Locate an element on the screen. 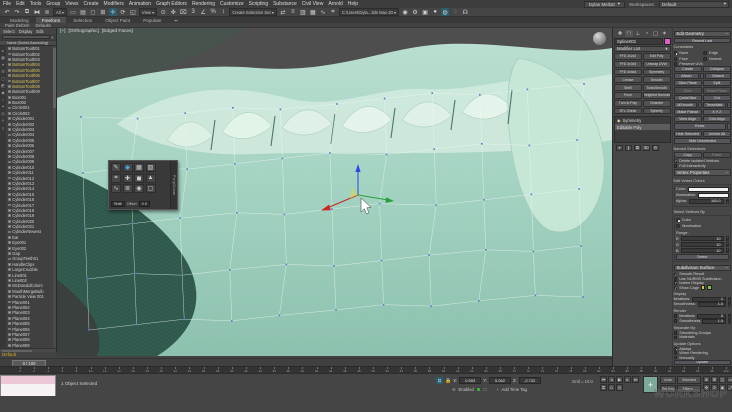  explorer-vscrollbar is located at coordinates (54, 197).